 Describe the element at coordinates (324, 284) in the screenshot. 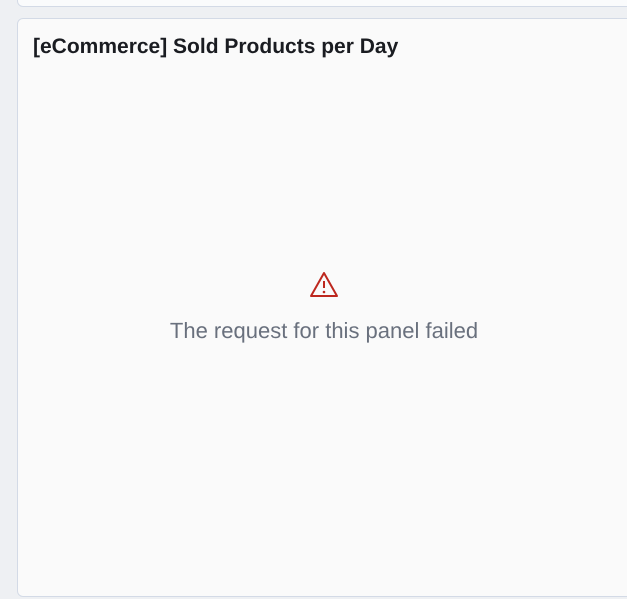

I see `warning-icon` at that location.